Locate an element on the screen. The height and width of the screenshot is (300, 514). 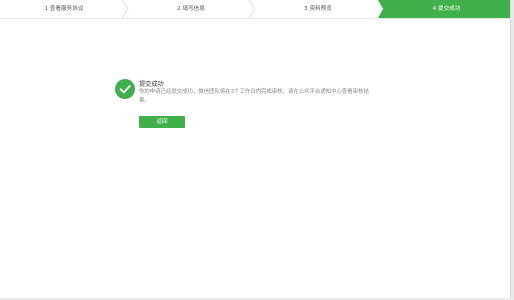
step-fill-info: 2 填写信息 is located at coordinates (191, 9).